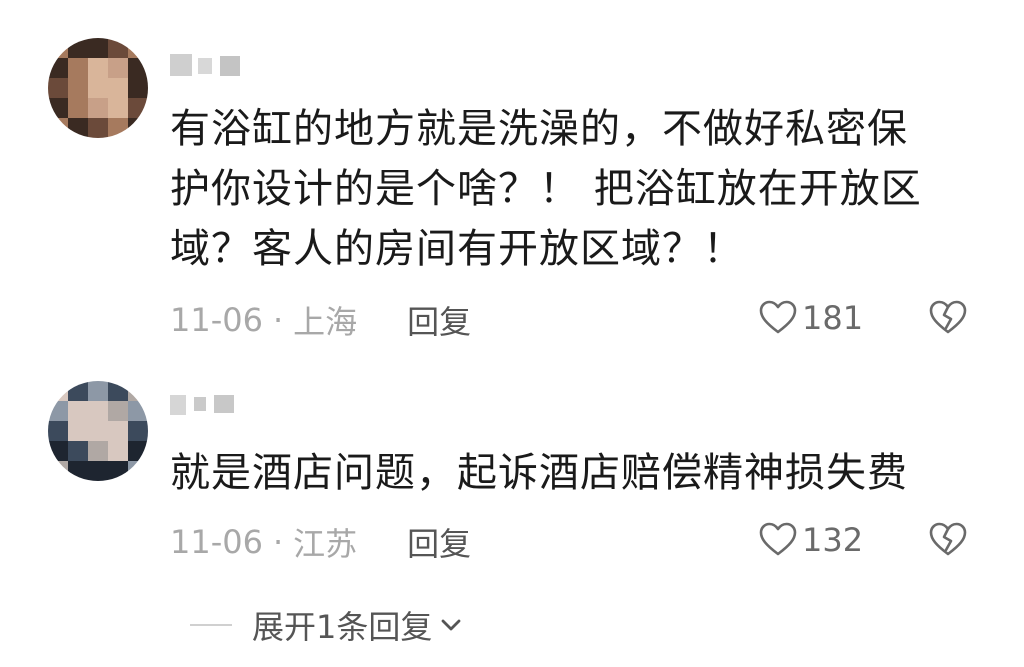 The width and height of the screenshot is (1024, 667). I want to click on like-button: 132, so click(810, 540).